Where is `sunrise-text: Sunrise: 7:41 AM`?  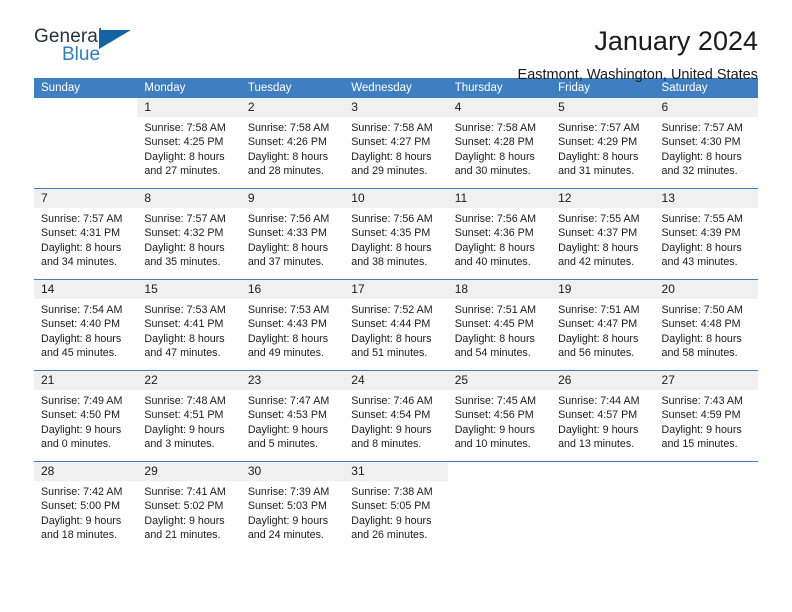
sunrise-text: Sunrise: 7:41 AM is located at coordinates (185, 492).